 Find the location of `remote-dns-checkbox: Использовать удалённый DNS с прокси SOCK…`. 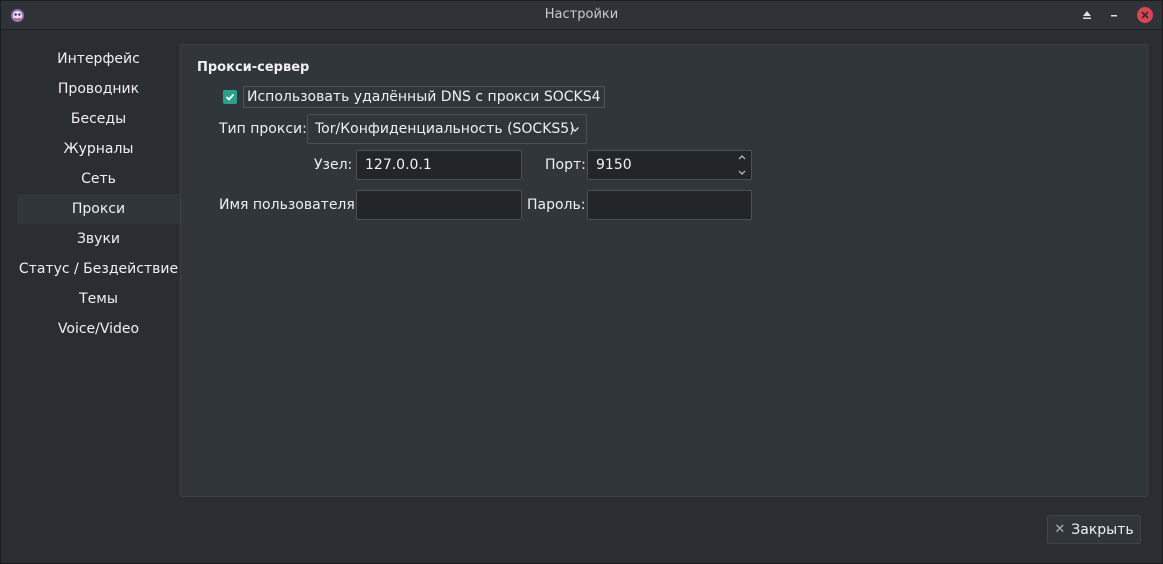

remote-dns-checkbox: Использовать удалённый DNS с прокси SOCK… is located at coordinates (414, 97).